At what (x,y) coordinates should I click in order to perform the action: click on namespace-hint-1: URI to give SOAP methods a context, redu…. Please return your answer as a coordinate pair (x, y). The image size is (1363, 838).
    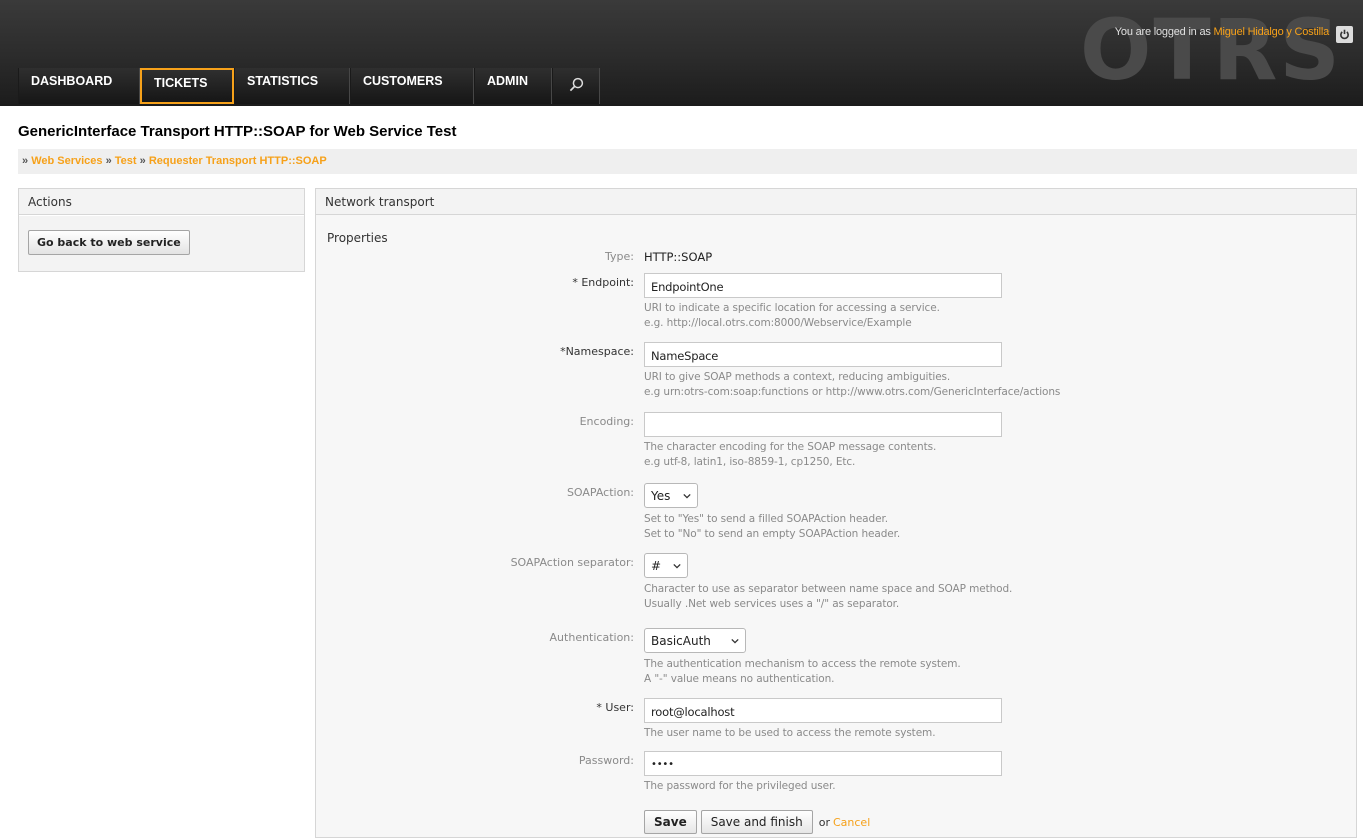
    Looking at the image, I should click on (797, 377).